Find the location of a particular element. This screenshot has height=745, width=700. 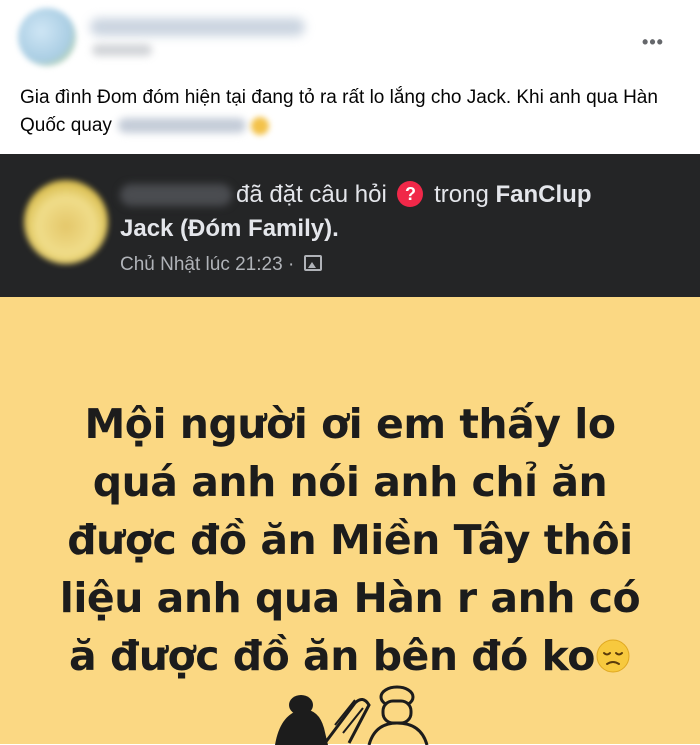

sad-face-emoji-icon is located at coordinates (613, 656).